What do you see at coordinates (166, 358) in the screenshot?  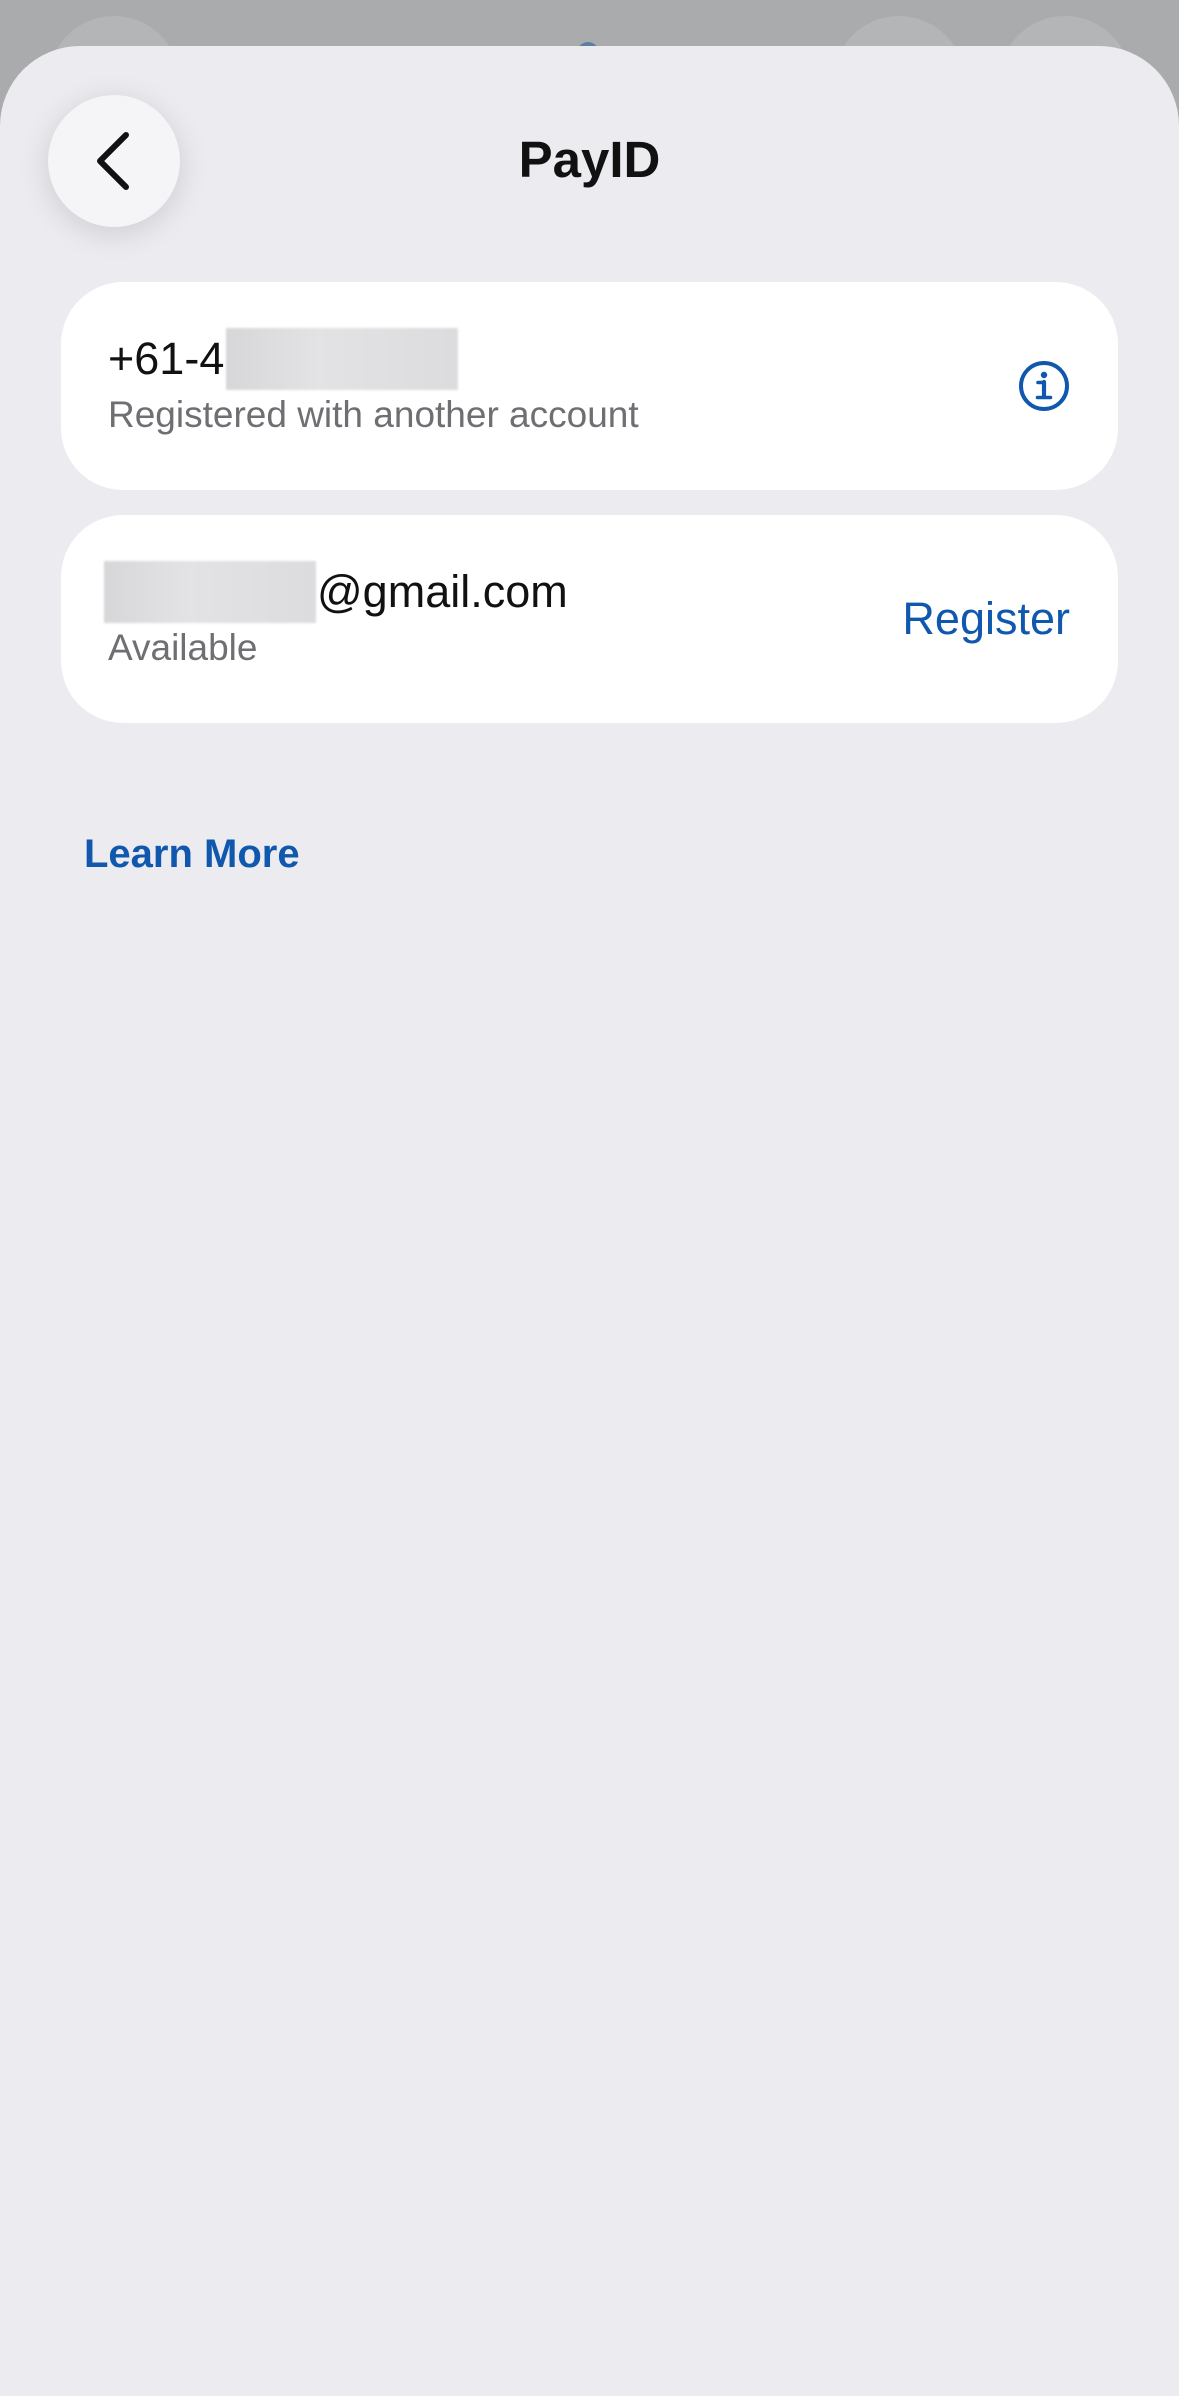 I see `phone-prefix: +61-4` at bounding box center [166, 358].